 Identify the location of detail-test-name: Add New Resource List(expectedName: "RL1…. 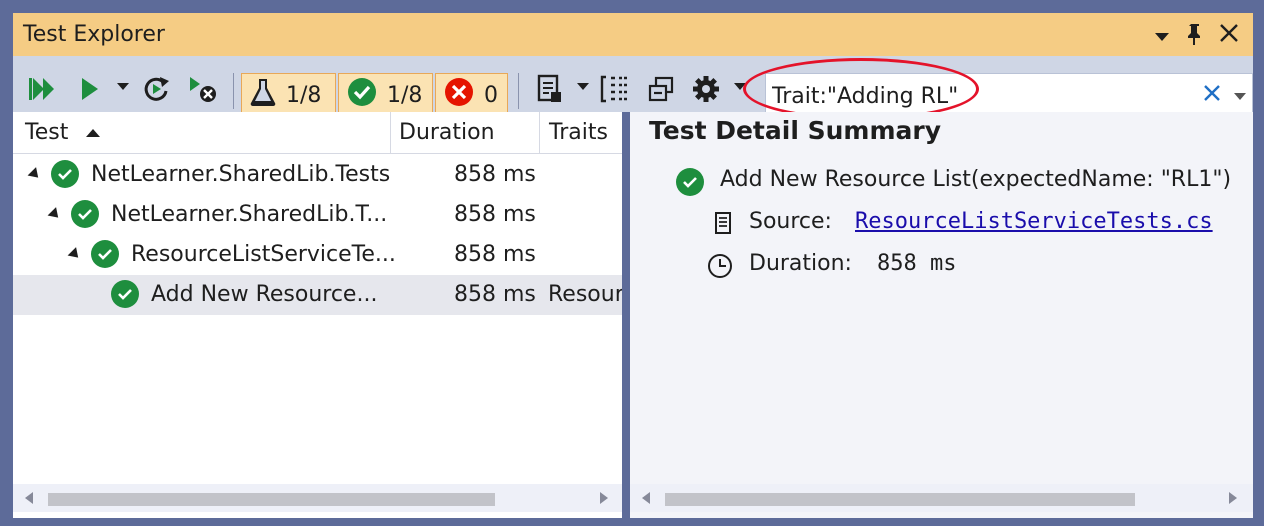
(976, 179).